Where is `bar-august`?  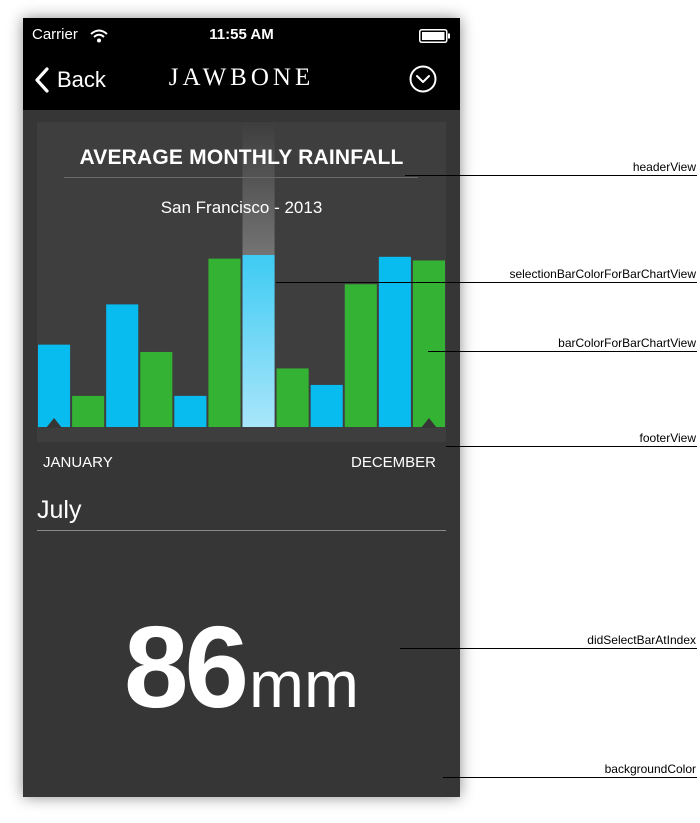 bar-august is located at coordinates (292, 397).